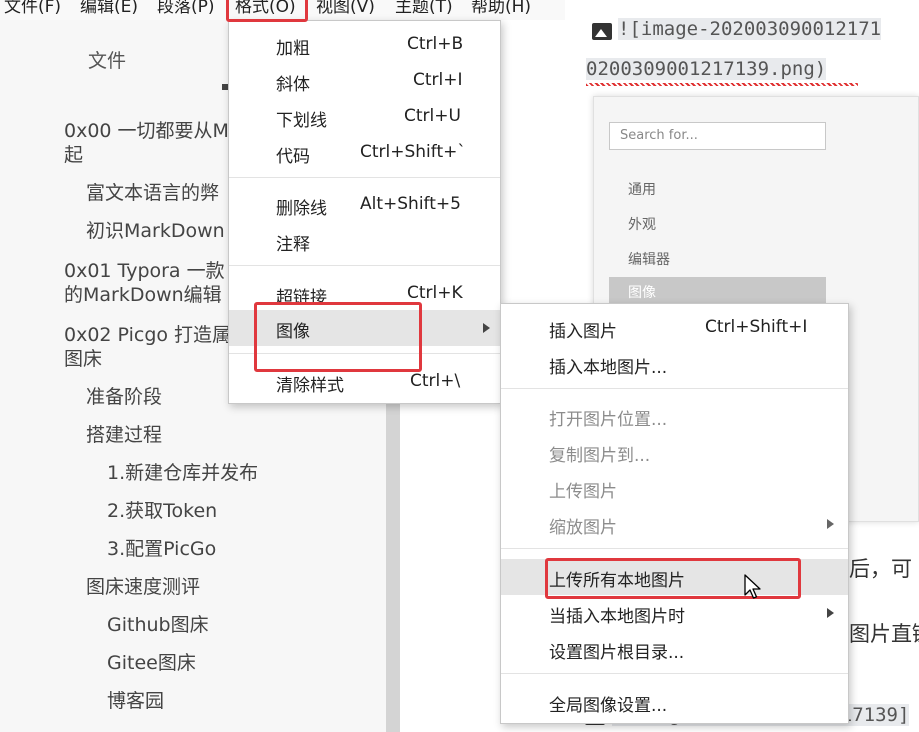 The width and height of the screenshot is (919, 732). I want to click on toc-item: Gitee图床, so click(151, 663).